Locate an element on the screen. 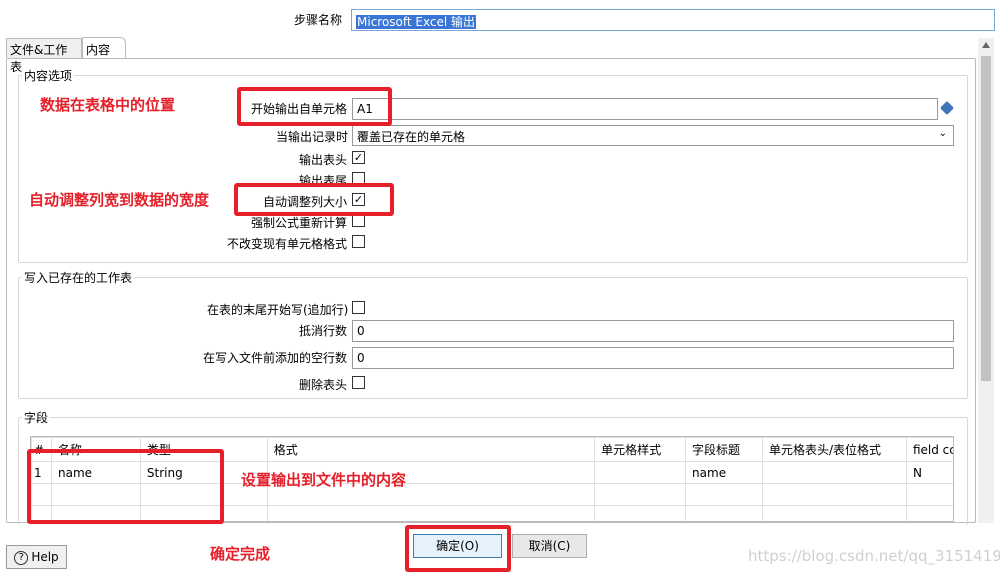 The image size is (1000, 576). step-name-value: Microsoft Excel 输出 is located at coordinates (416, 22).